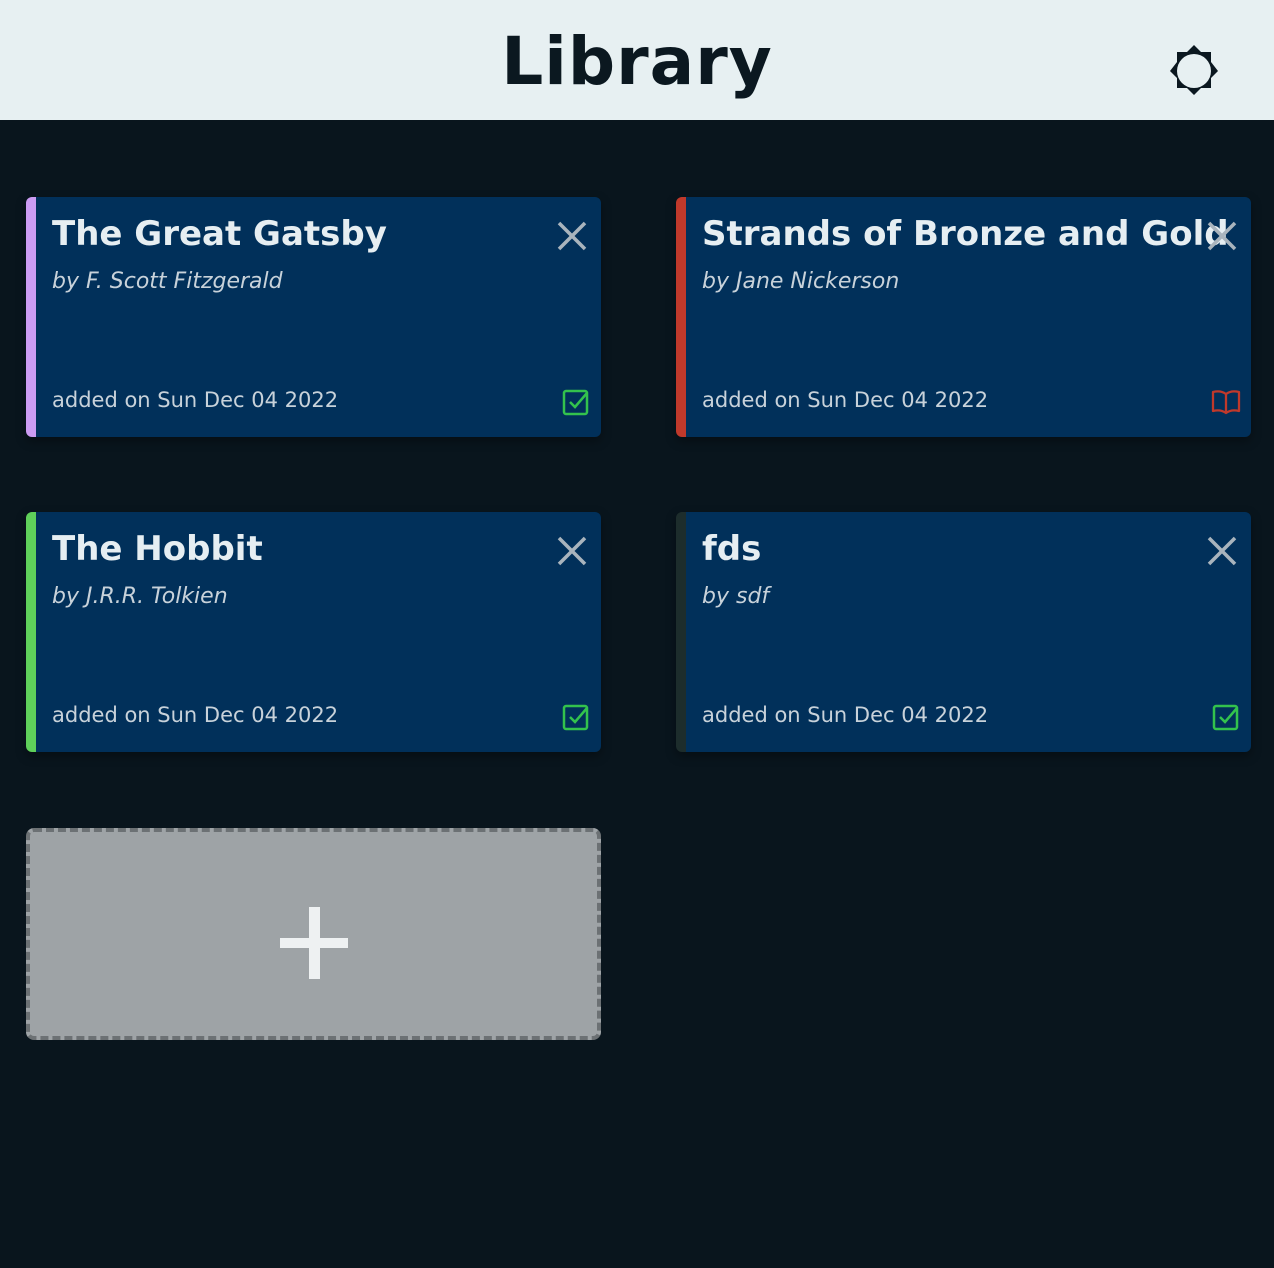  I want to click on plus-icon, so click(314, 943).